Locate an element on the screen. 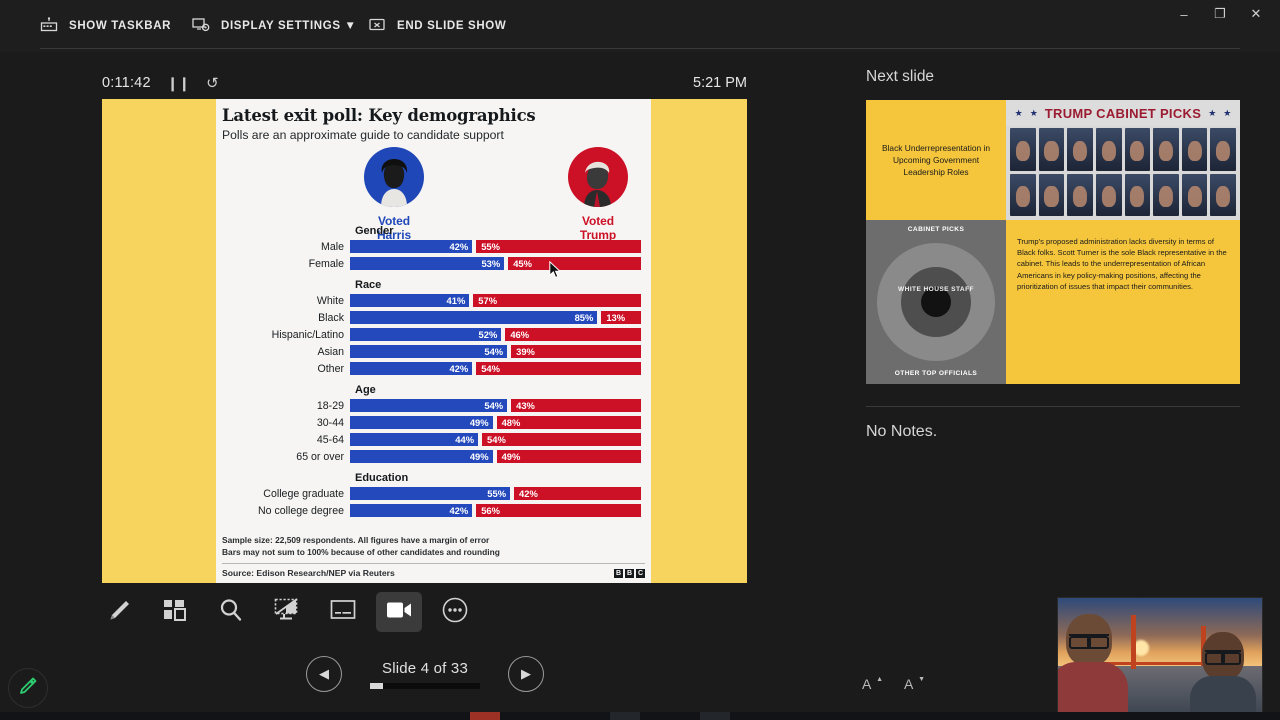  end-slide-show-button: END SLIDE SHOW is located at coordinates (437, 26).